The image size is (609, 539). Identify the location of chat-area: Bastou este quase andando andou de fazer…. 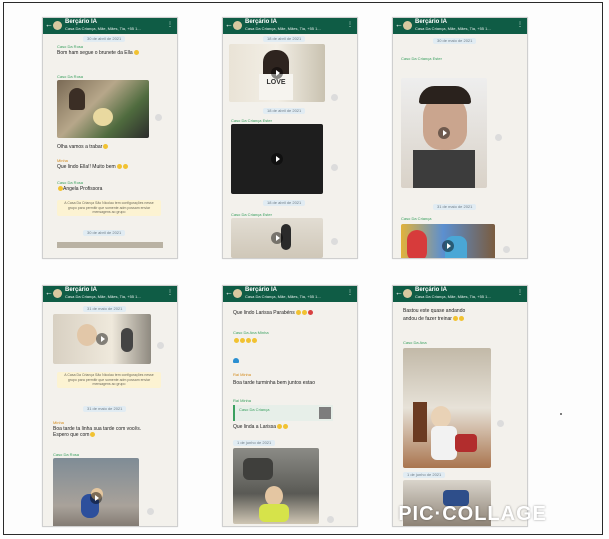
(460, 414).